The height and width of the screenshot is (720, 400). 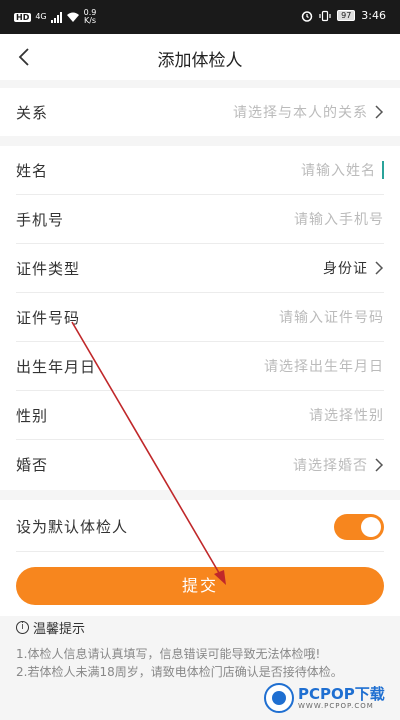 What do you see at coordinates (200, 170) in the screenshot?
I see `name-row: 姓名 请输入姓名` at bounding box center [200, 170].